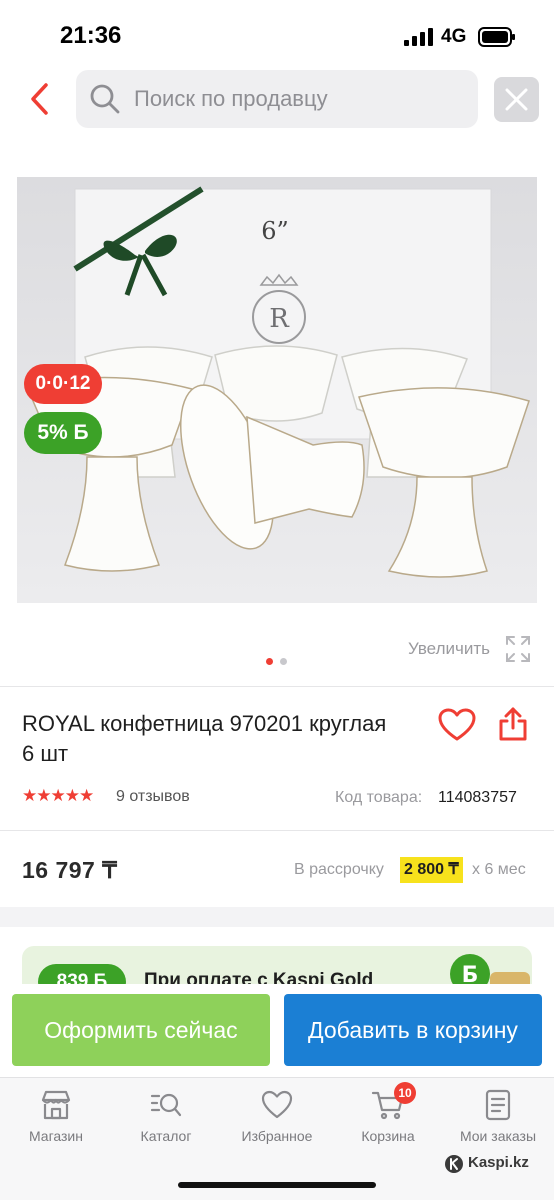 This screenshot has height=1200, width=554. What do you see at coordinates (388, 1136) in the screenshot?
I see `nav-label: Корзина` at bounding box center [388, 1136].